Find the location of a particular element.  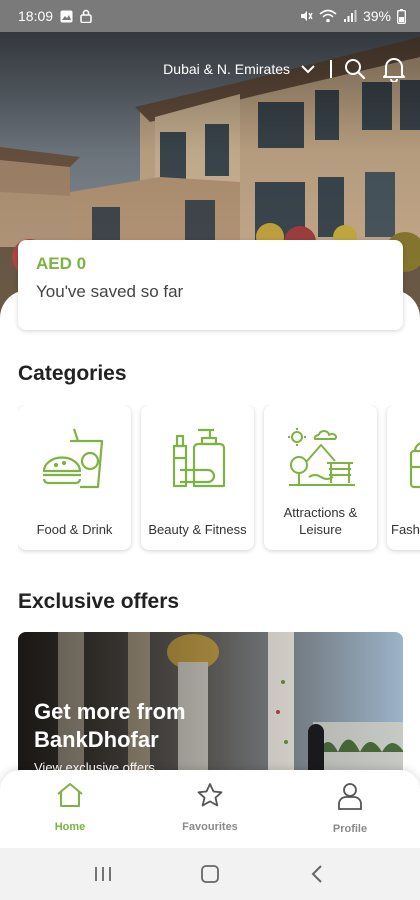

category-food-drink: Food & Drink is located at coordinates (74, 477).